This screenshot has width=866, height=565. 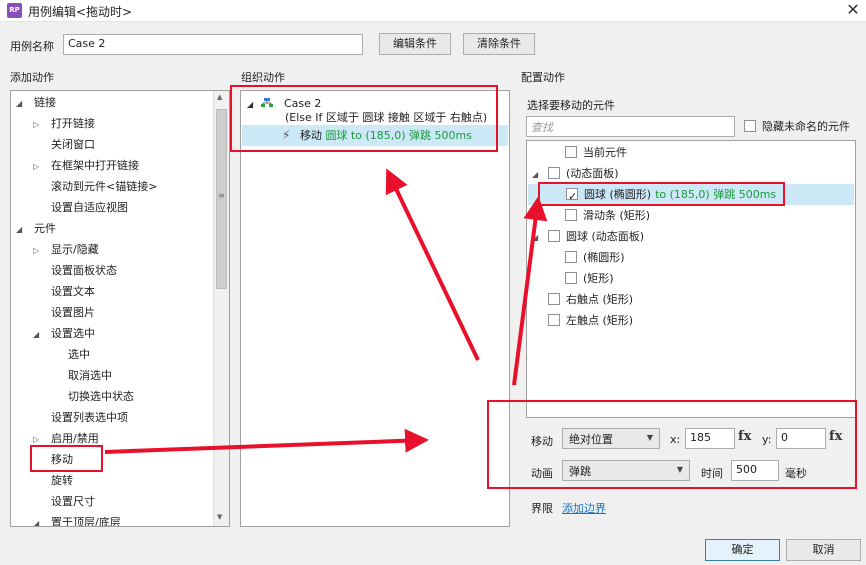 What do you see at coordinates (530, 291) in the screenshot?
I see `arrow-to-widget` at bounding box center [530, 291].